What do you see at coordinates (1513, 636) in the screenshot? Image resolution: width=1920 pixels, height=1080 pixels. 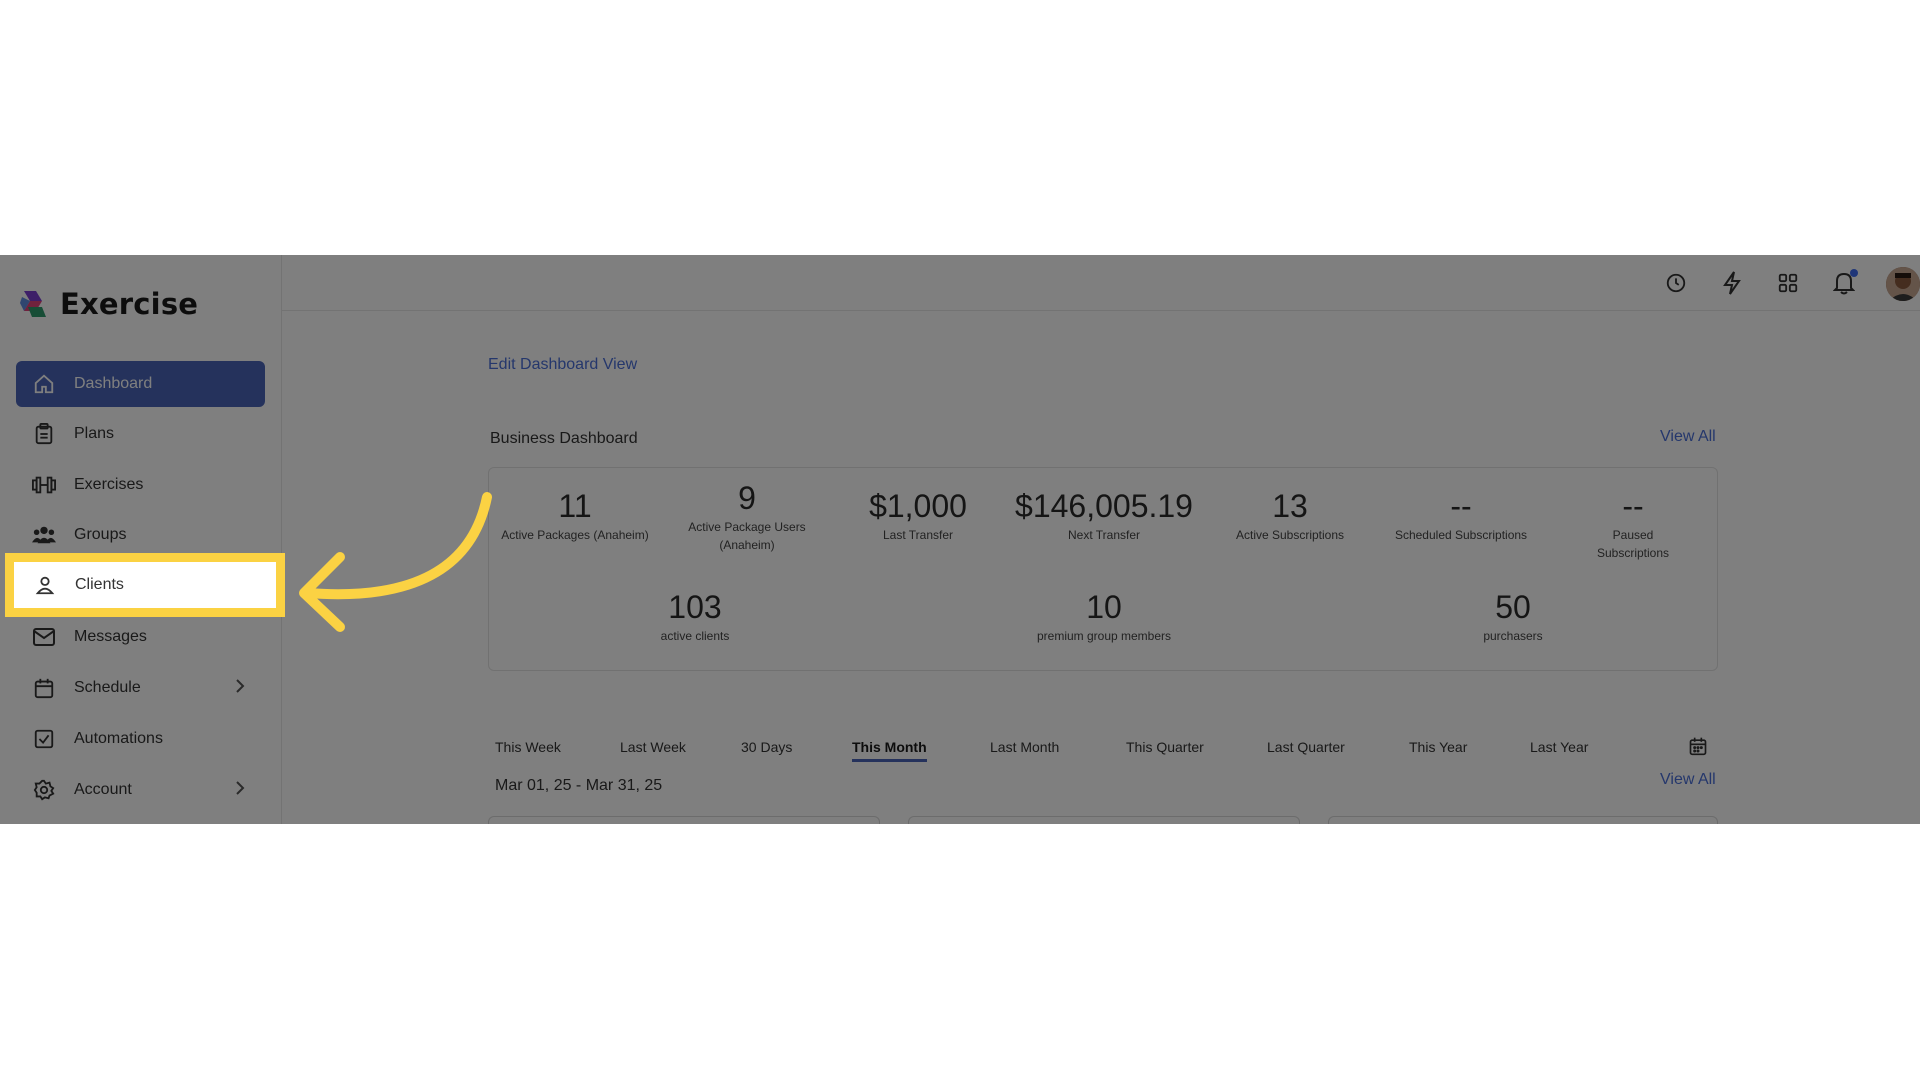 I see `stat-label: purchasers` at bounding box center [1513, 636].